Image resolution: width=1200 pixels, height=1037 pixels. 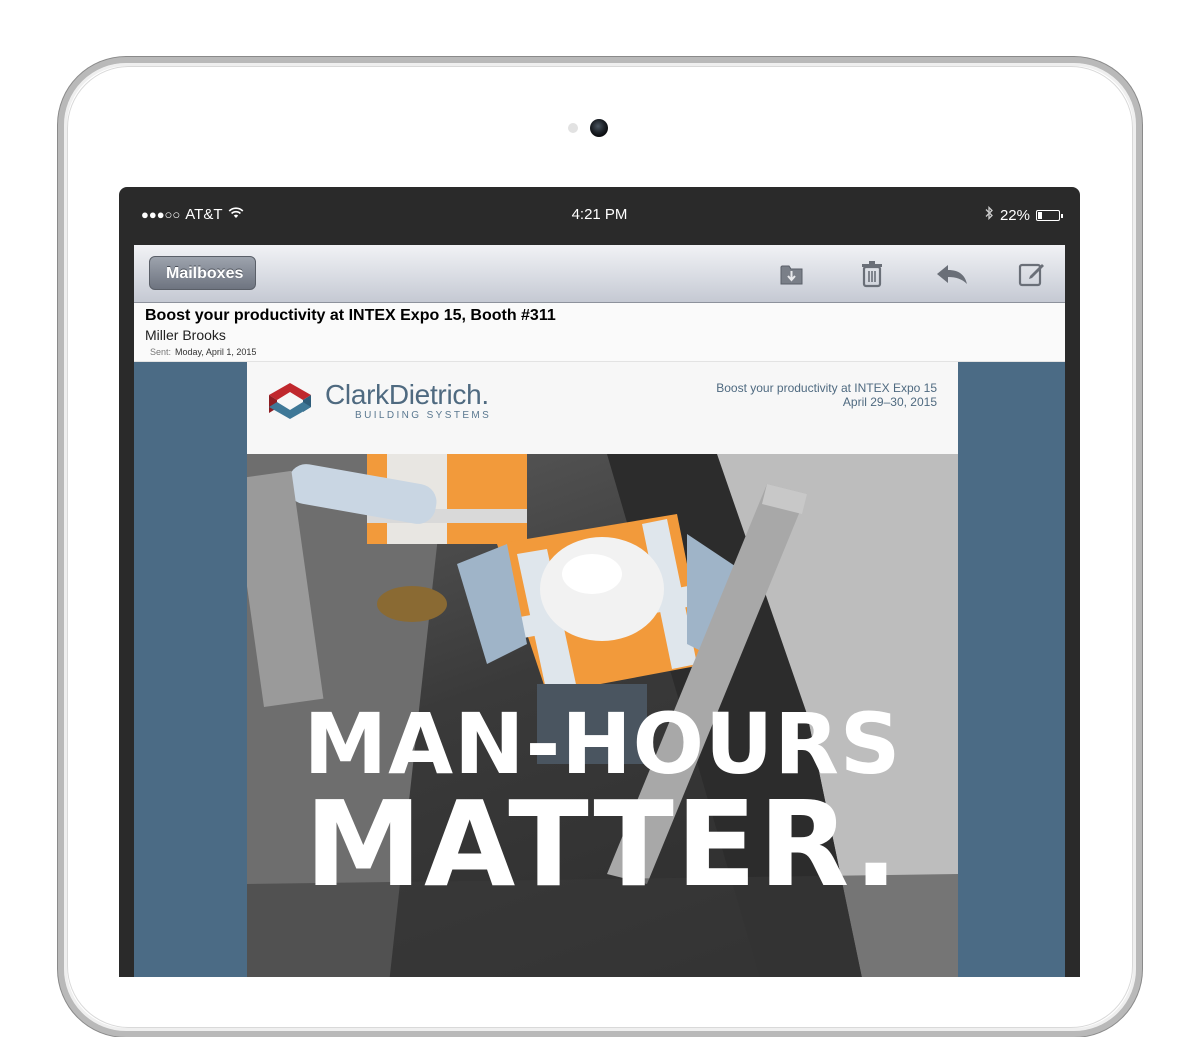 I want to click on status-time: 4:21 PM, so click(x=599, y=214).